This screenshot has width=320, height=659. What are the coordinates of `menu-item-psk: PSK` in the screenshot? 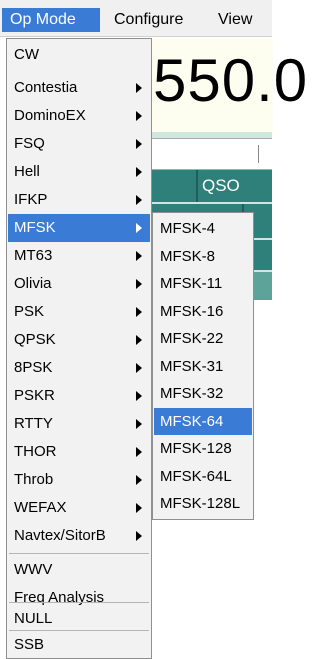 It's located at (79, 312).